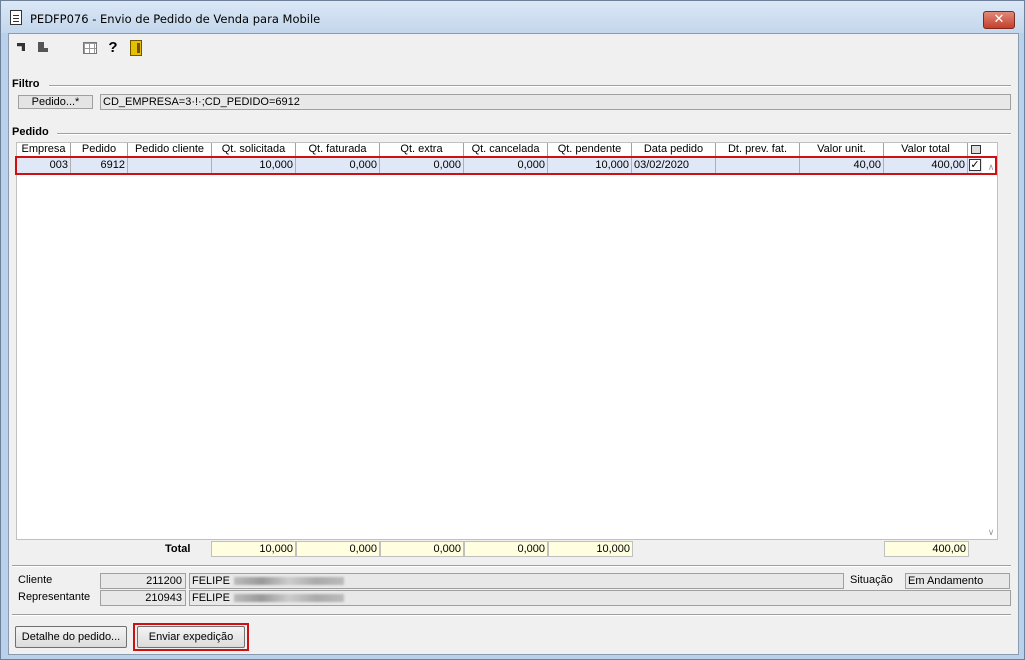 This screenshot has width=1025, height=660. I want to click on total-qt-pendente: 10,000, so click(590, 549).